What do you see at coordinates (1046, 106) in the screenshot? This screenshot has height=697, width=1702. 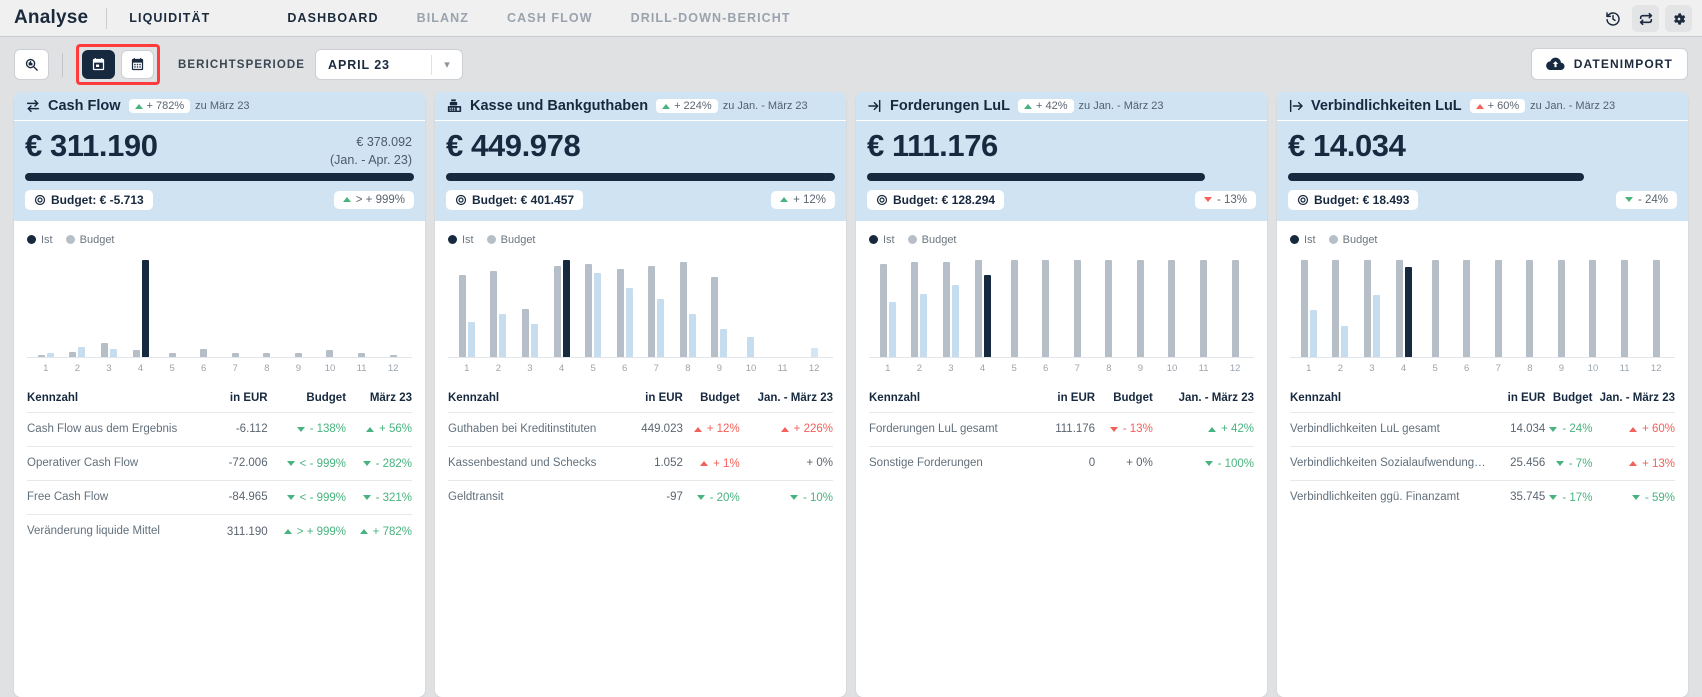 I see `header-delta-badge: + 42%` at bounding box center [1046, 106].